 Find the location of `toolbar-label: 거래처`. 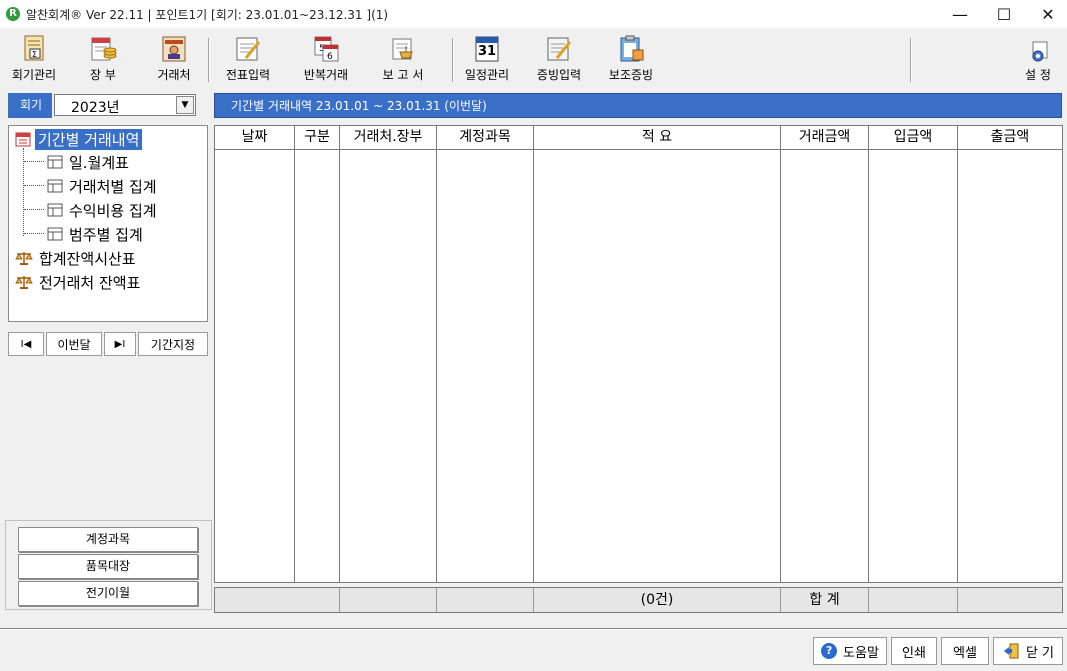

toolbar-label: 거래처 is located at coordinates (174, 75).